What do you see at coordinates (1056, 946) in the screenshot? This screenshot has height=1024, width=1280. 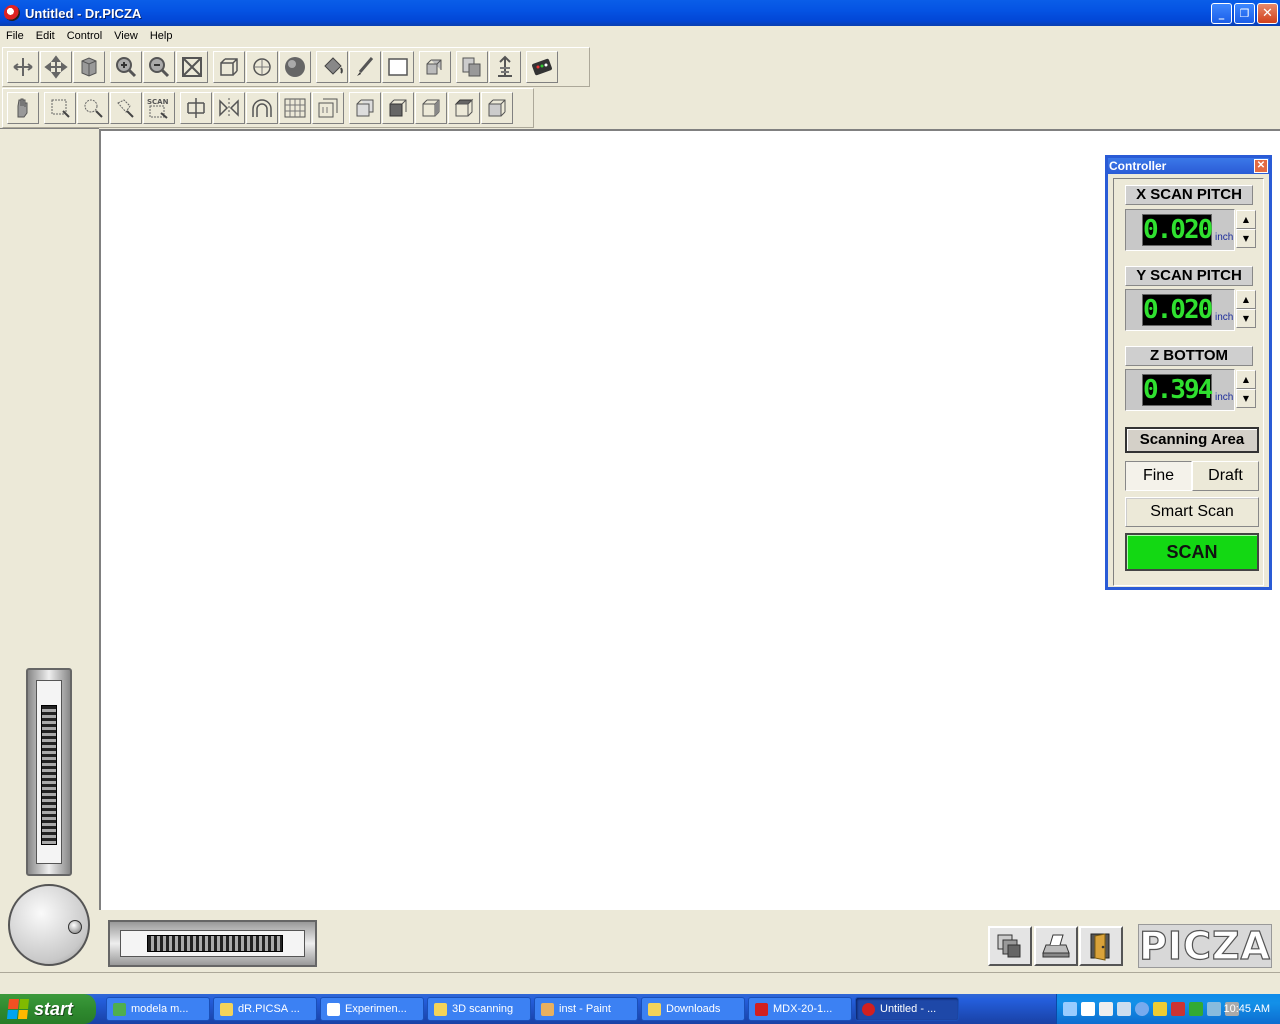 I see `print-button` at bounding box center [1056, 946].